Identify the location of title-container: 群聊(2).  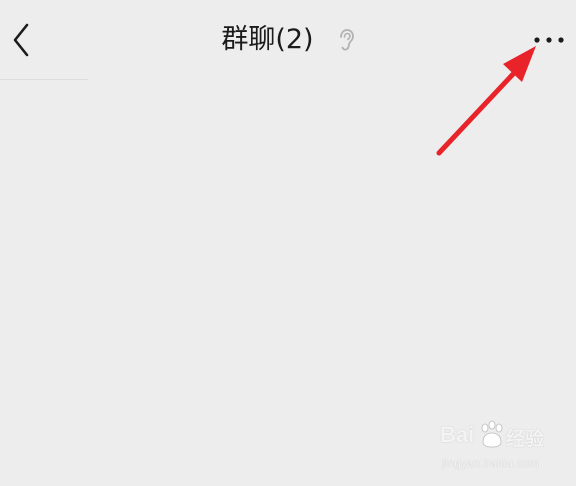
(288, 40).